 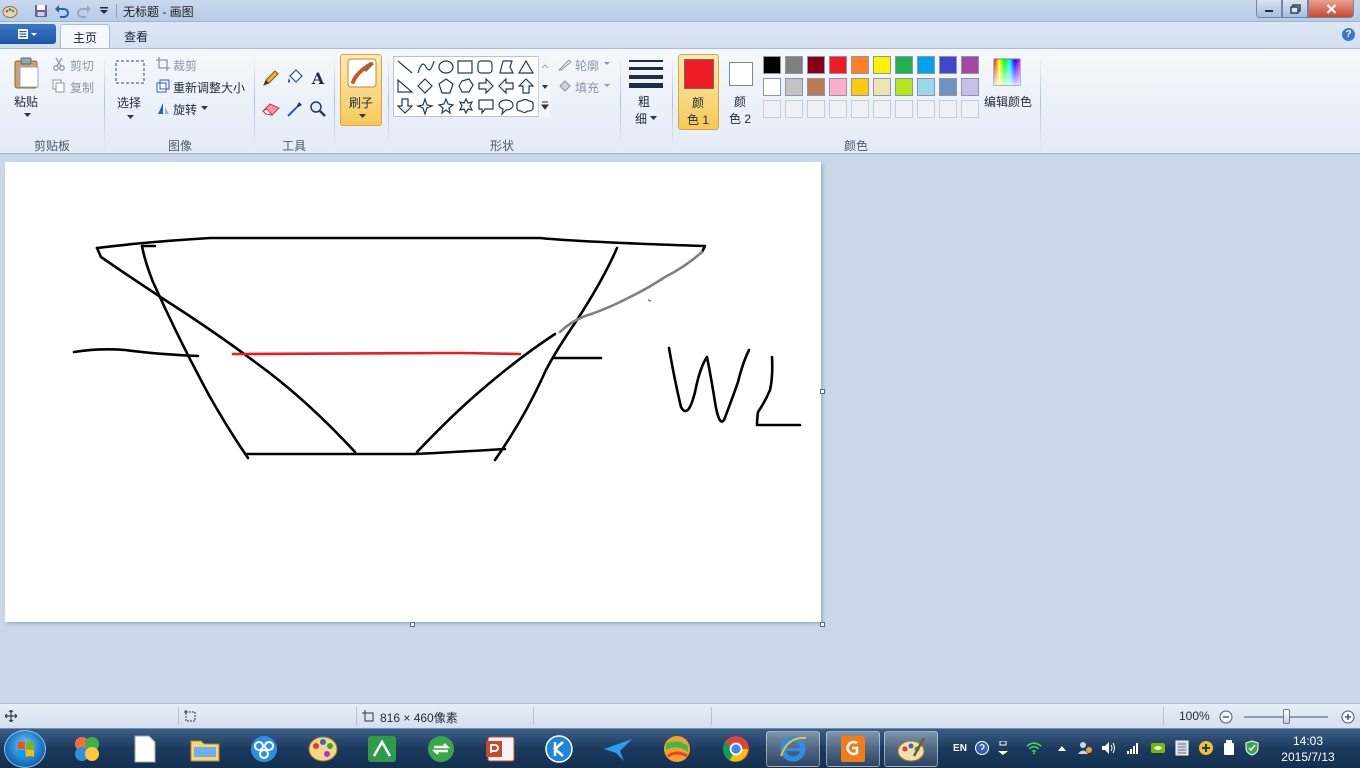 I want to click on volume-icon, so click(x=1109, y=748).